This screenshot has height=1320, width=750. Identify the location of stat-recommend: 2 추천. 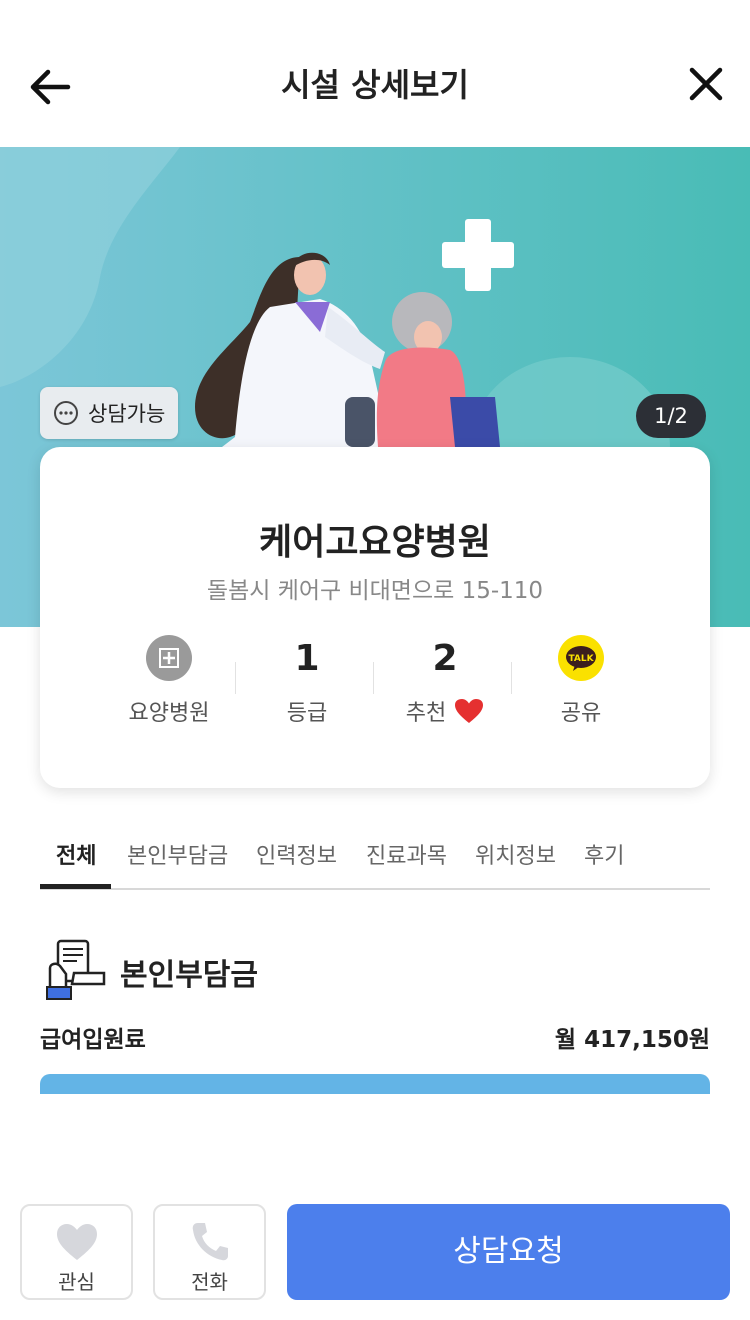
(445, 681).